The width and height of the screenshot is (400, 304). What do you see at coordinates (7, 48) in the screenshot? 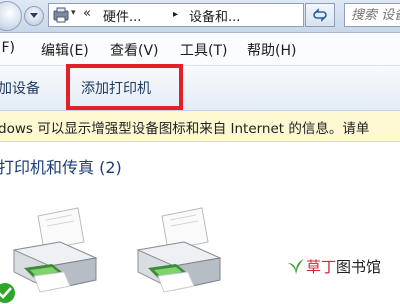
I see `menu-file: (F)` at bounding box center [7, 48].